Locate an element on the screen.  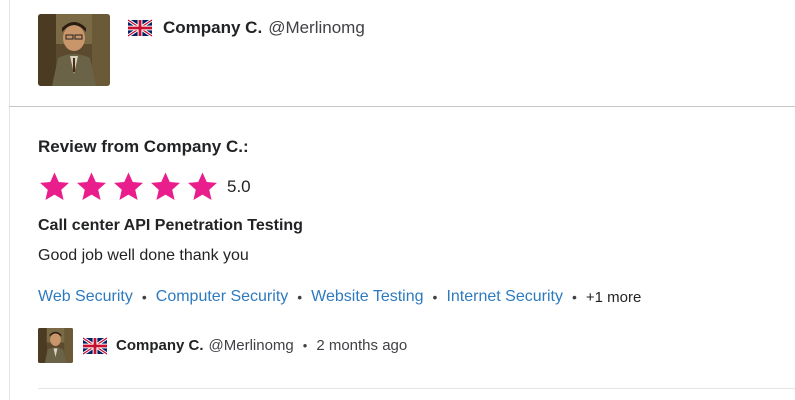
reviewer-handle: @Merlinomg is located at coordinates (316, 28).